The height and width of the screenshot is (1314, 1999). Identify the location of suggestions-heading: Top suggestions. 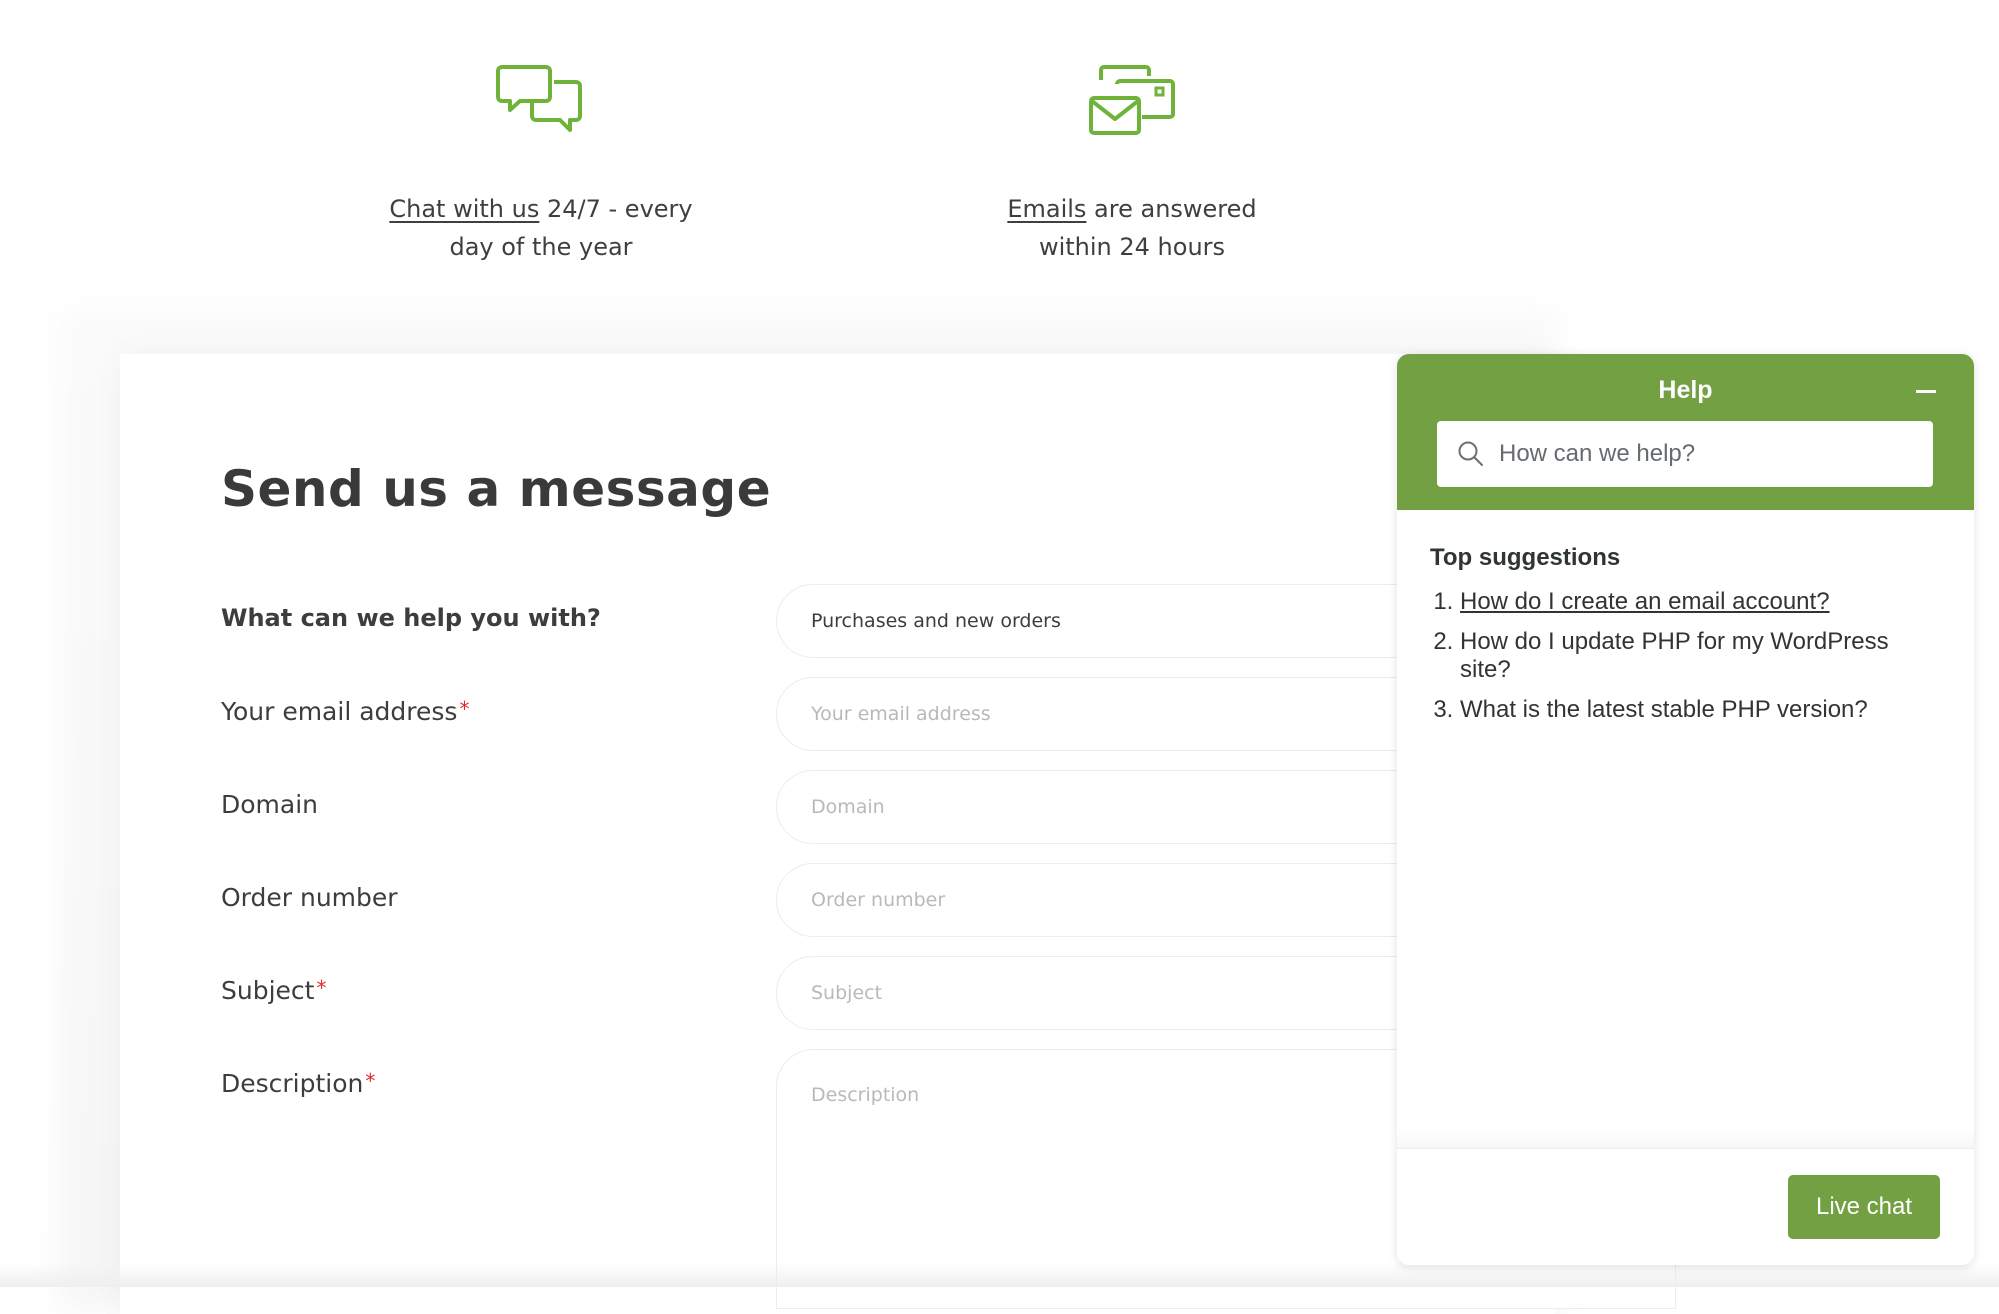
(1525, 557).